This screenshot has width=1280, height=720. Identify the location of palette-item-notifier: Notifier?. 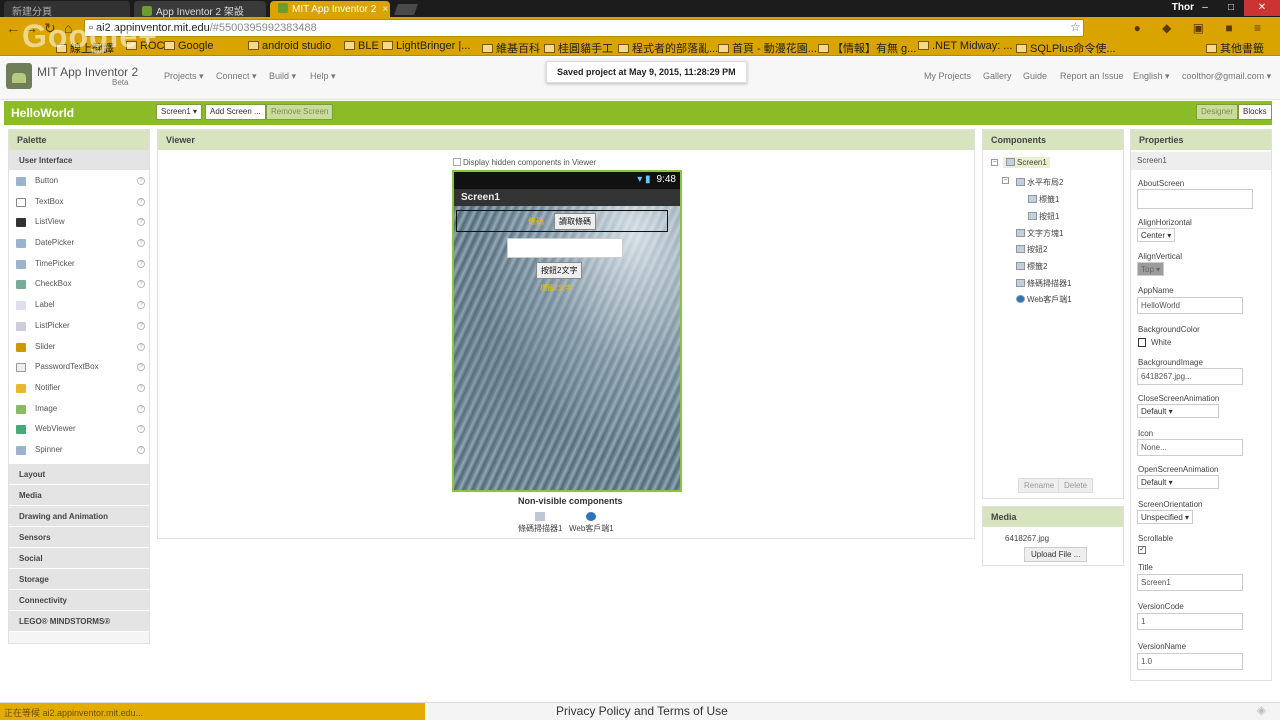
(79, 388).